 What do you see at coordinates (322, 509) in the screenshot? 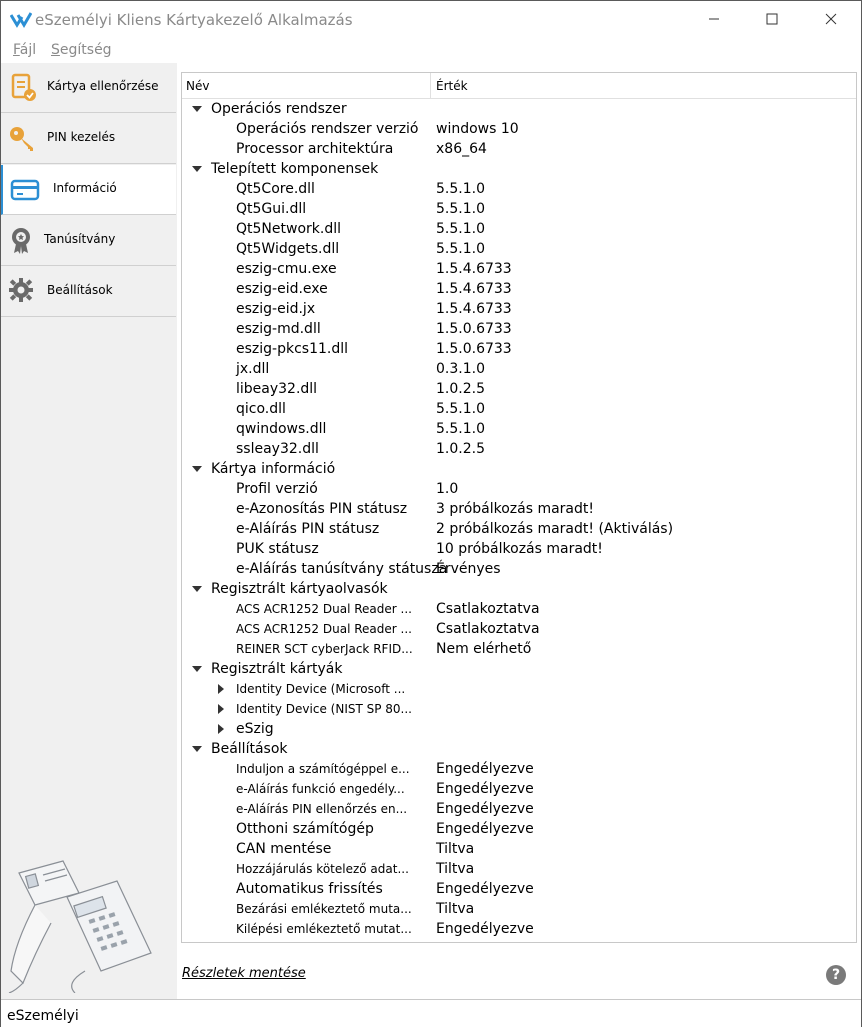
I see `tree-row-name: e-Azonosítás PIN státusz` at bounding box center [322, 509].